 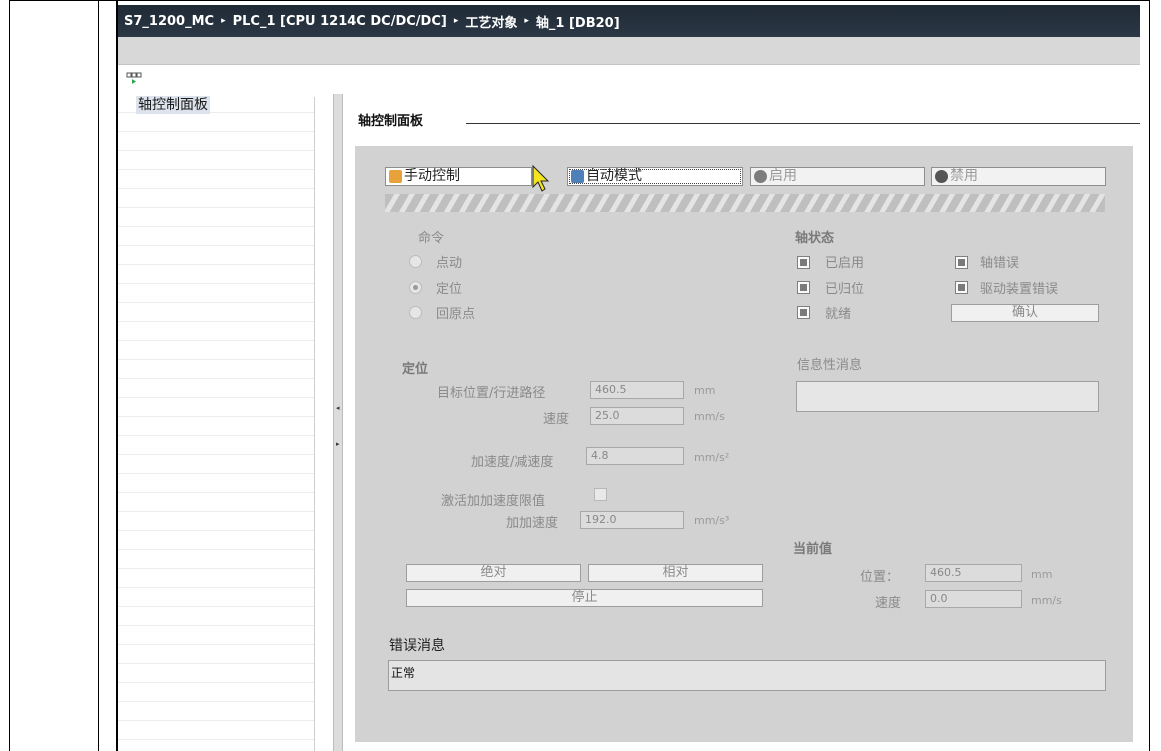 I want to click on breadcrumb-project: S7_1200_MC, so click(x=169, y=21).